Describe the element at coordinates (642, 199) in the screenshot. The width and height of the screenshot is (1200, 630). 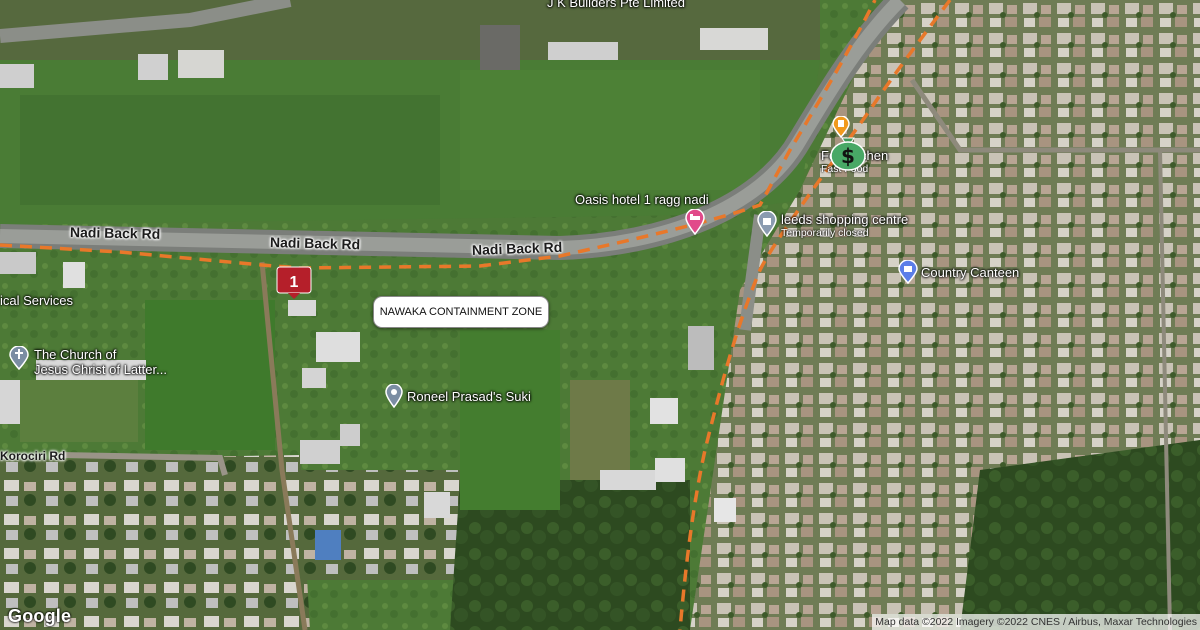
I see `poi-label-oasis-hotel: Oasis hotel 1 ragg nadi` at that location.